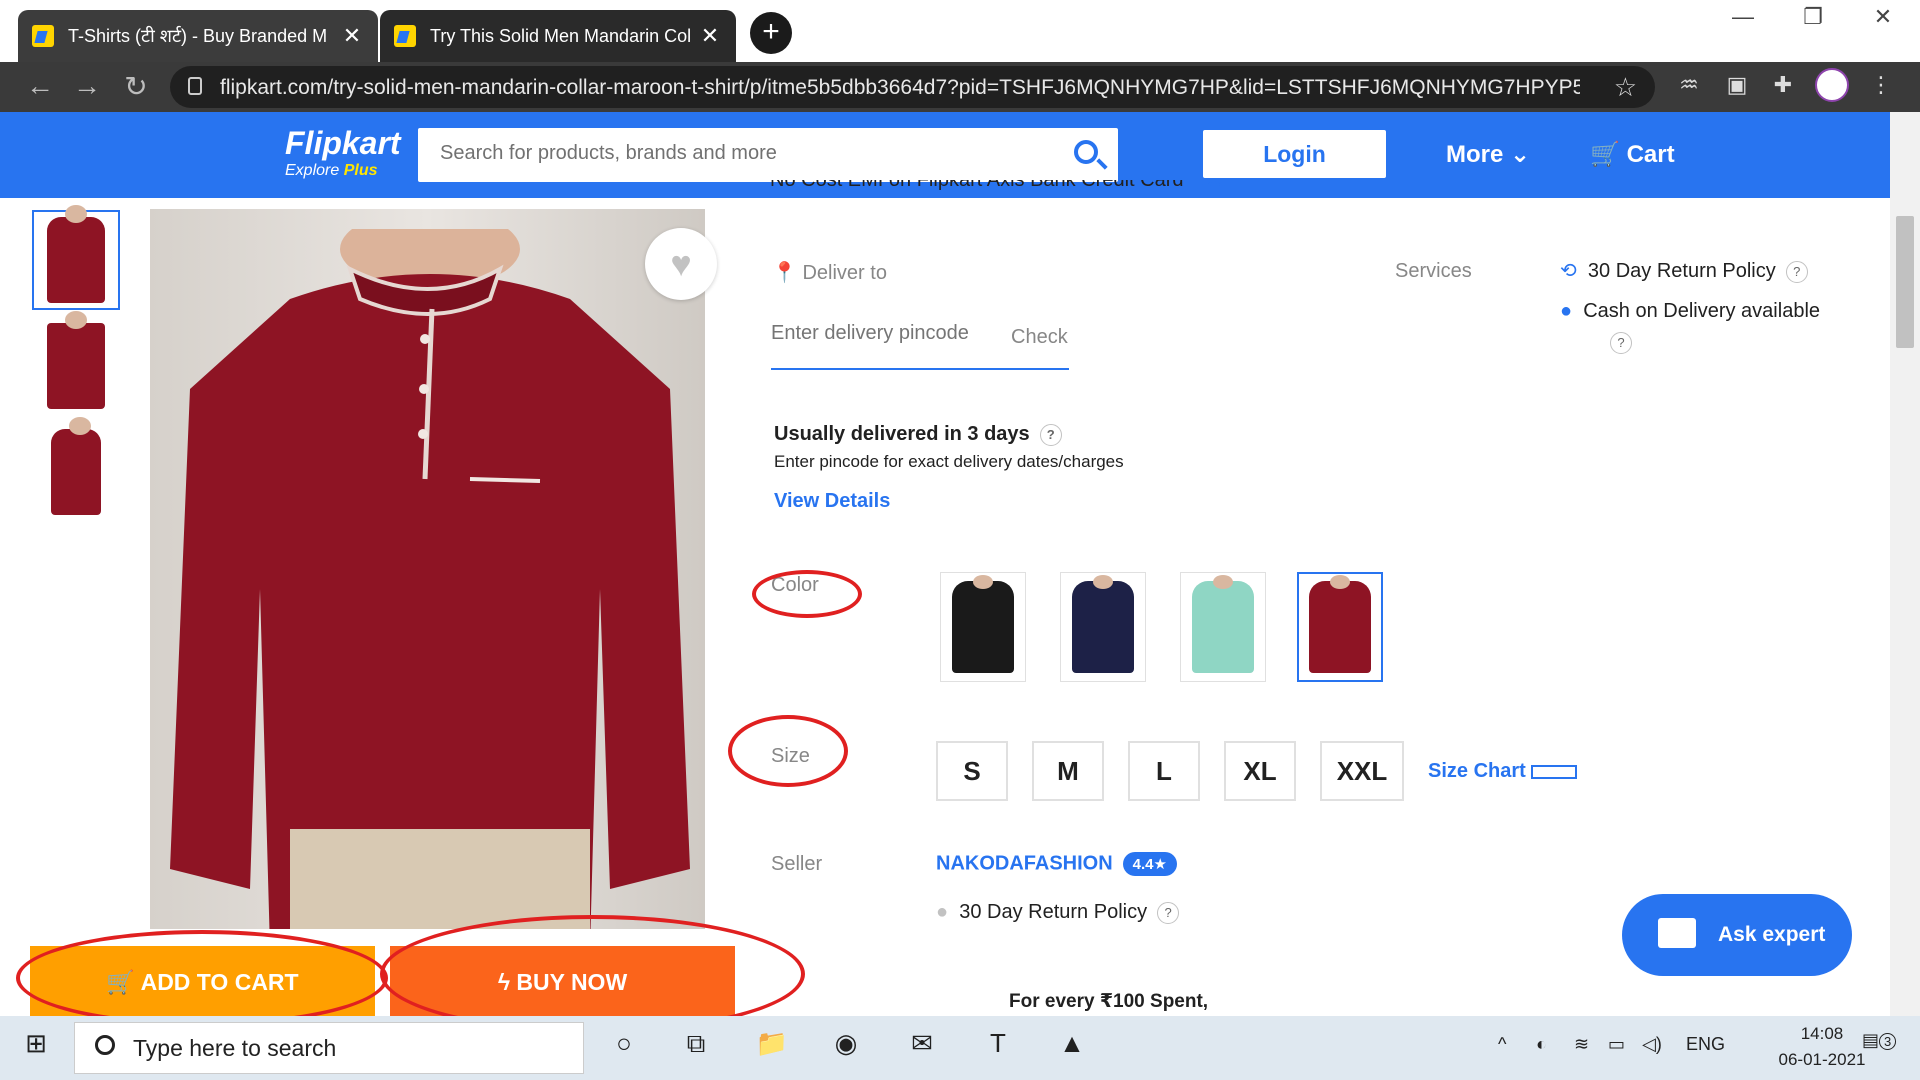 The width and height of the screenshot is (1920, 1080). I want to click on extension-lt-icon: ♒, so click(1689, 87).